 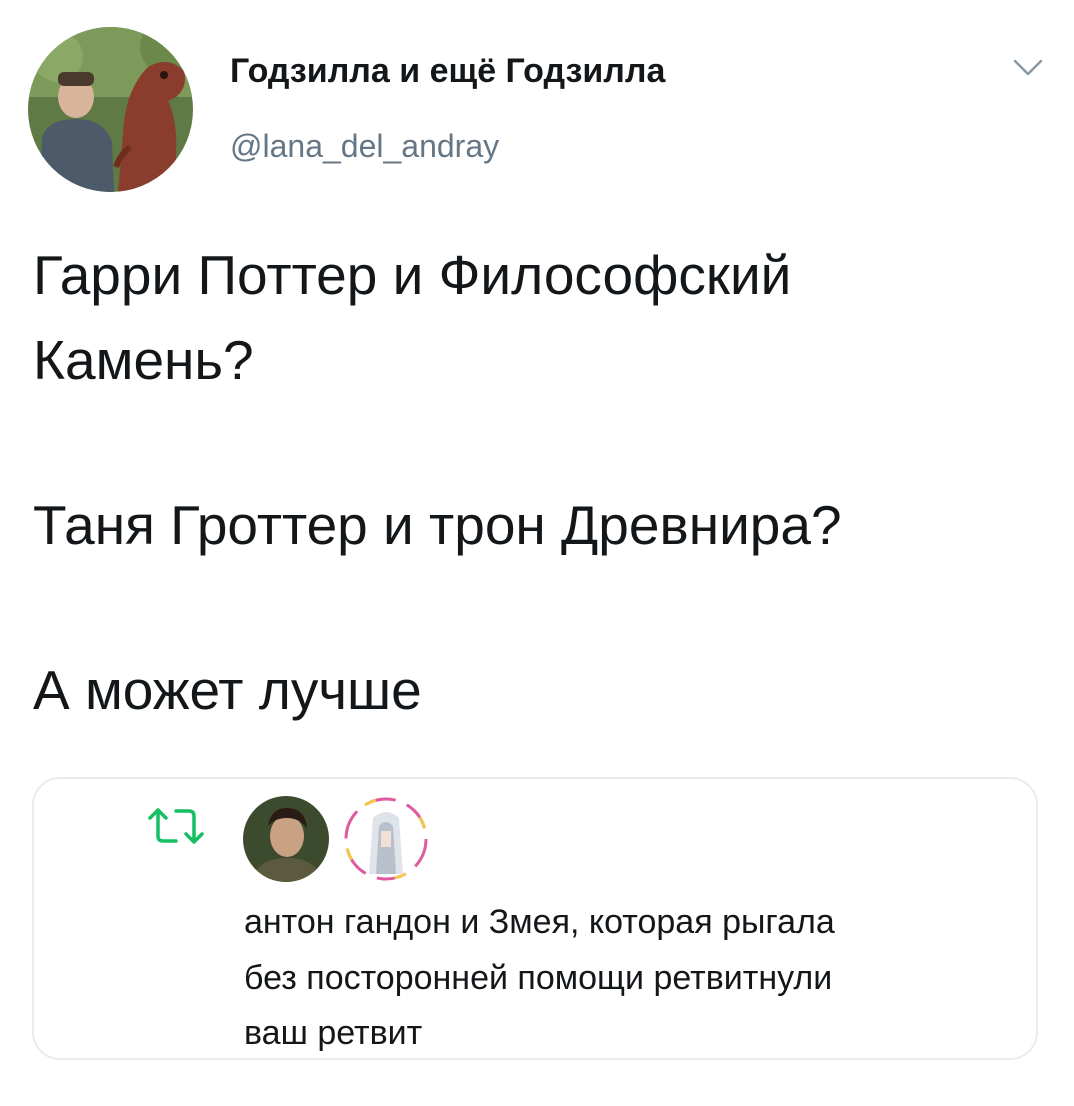 I want to click on avatar-photo, so click(x=110, y=109).